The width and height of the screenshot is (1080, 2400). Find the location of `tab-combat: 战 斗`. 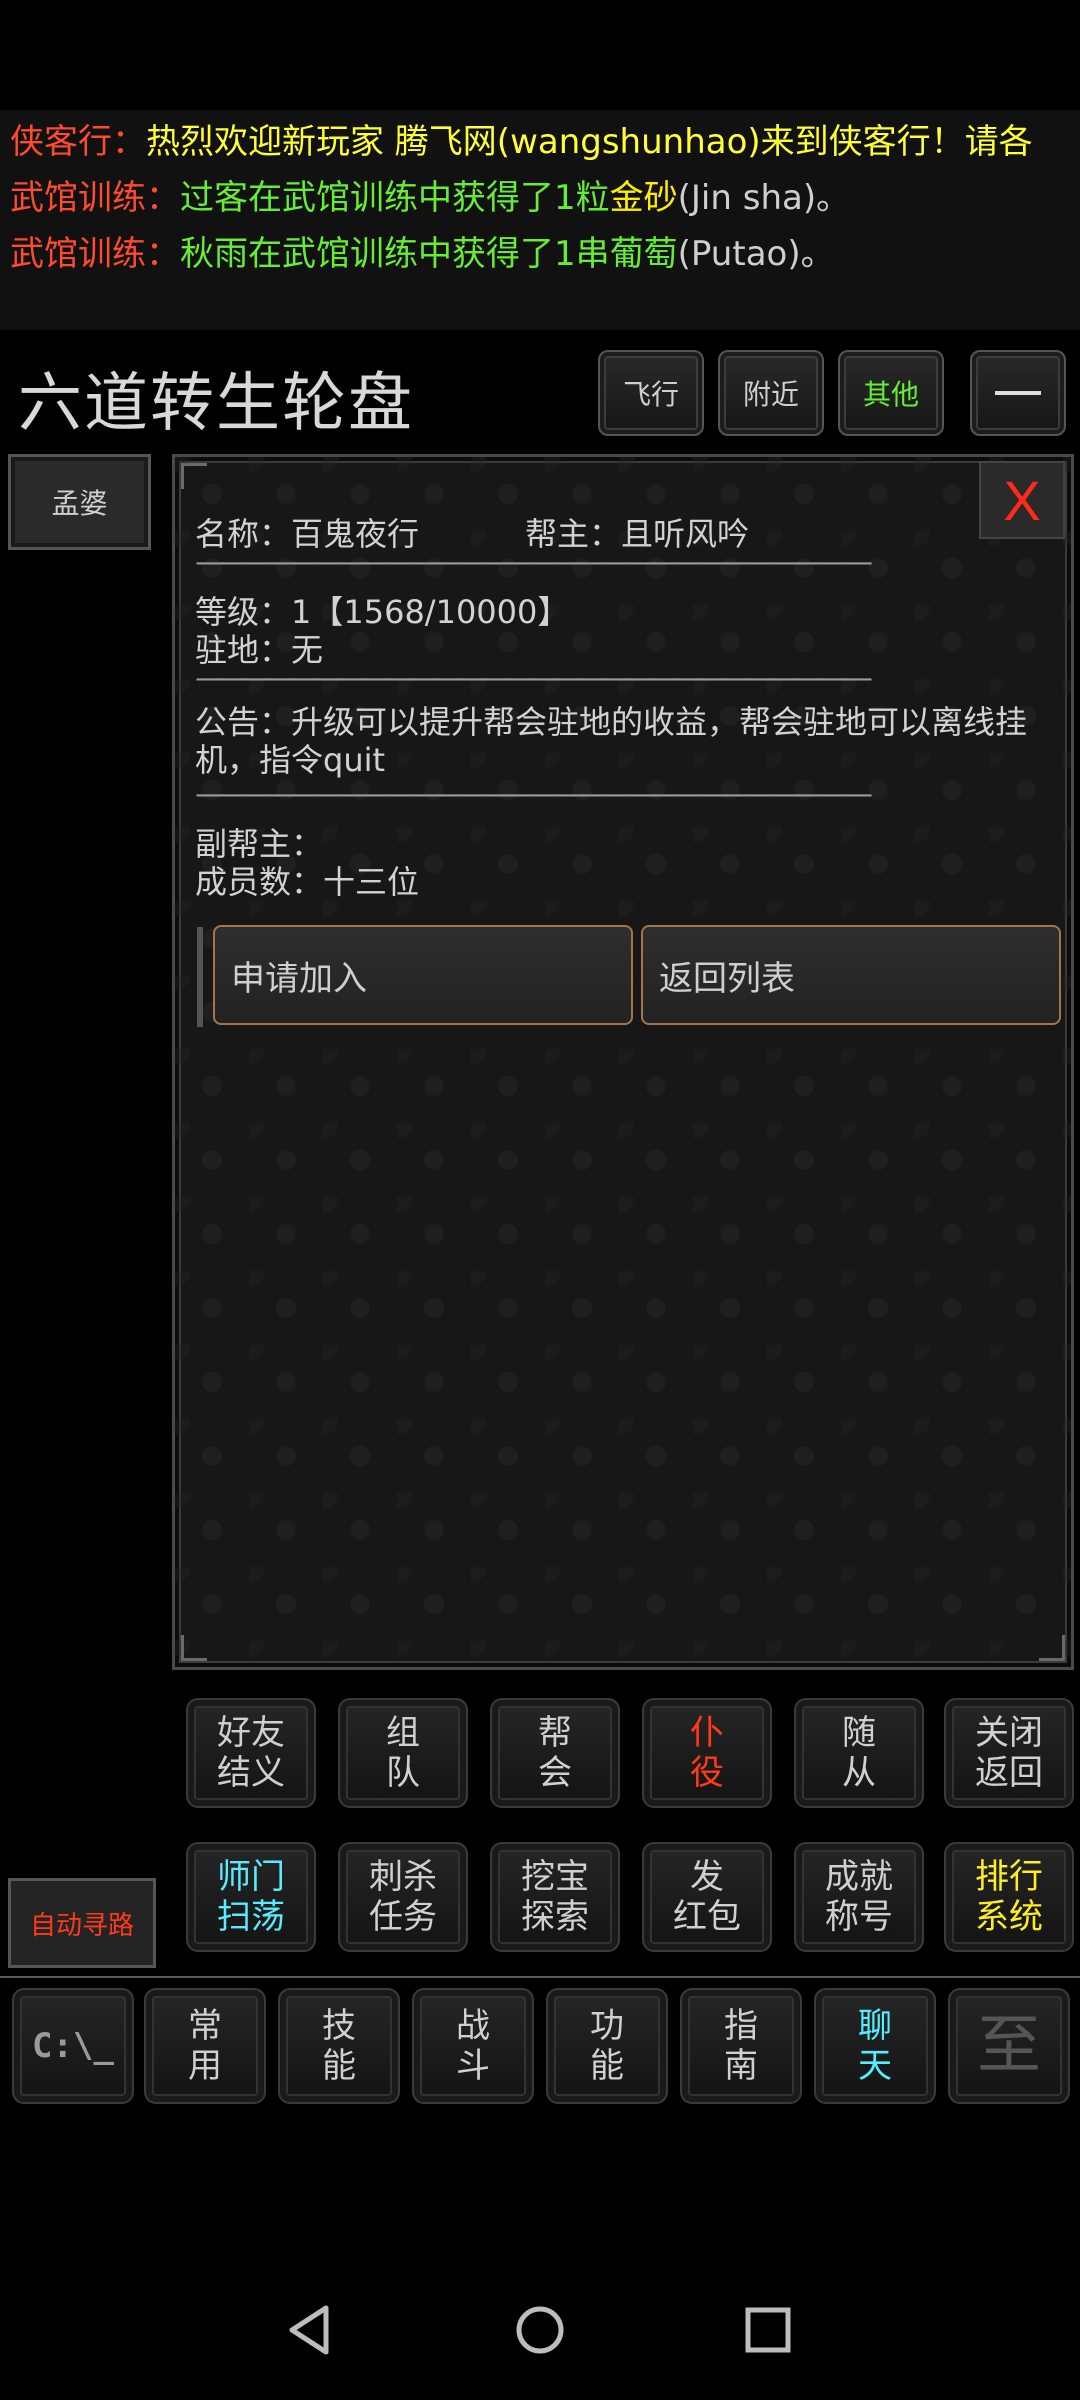

tab-combat: 战 斗 is located at coordinates (473, 2046).